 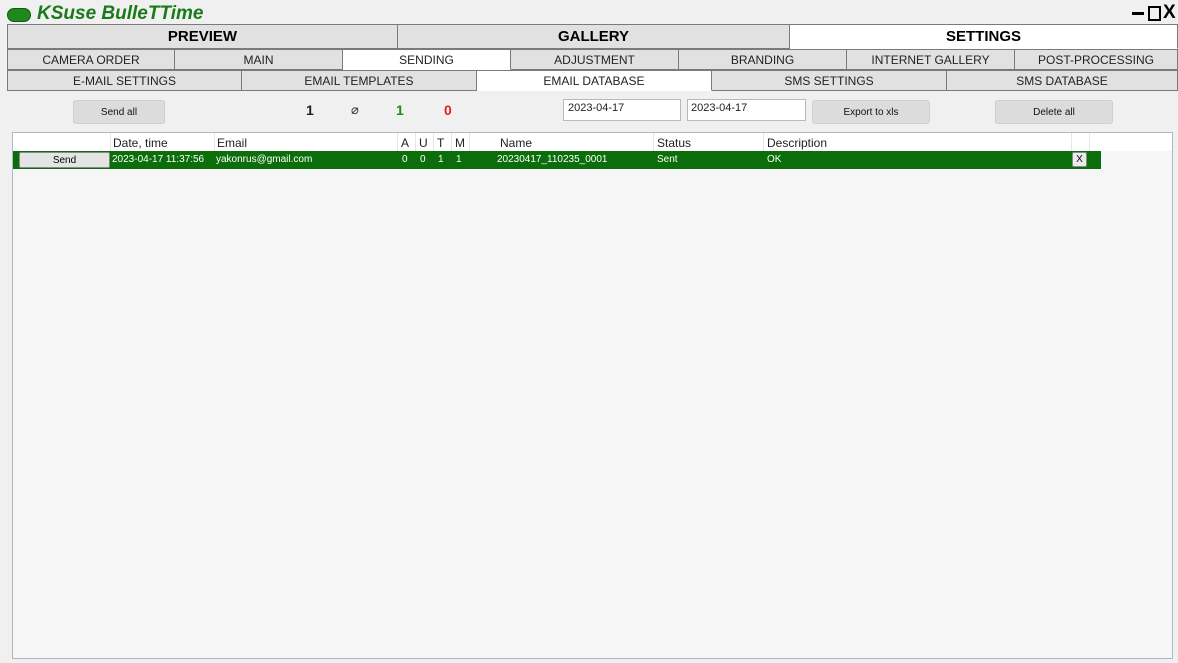 I want to click on column-email: Email, so click(x=232, y=143).